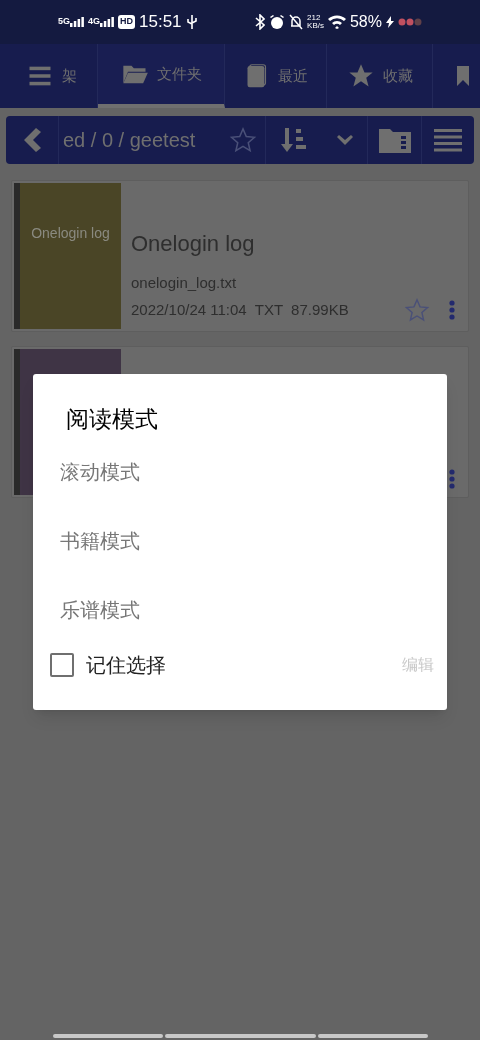 This screenshot has height=1040, width=480. I want to click on cover-title: Onelogin log, so click(70, 233).